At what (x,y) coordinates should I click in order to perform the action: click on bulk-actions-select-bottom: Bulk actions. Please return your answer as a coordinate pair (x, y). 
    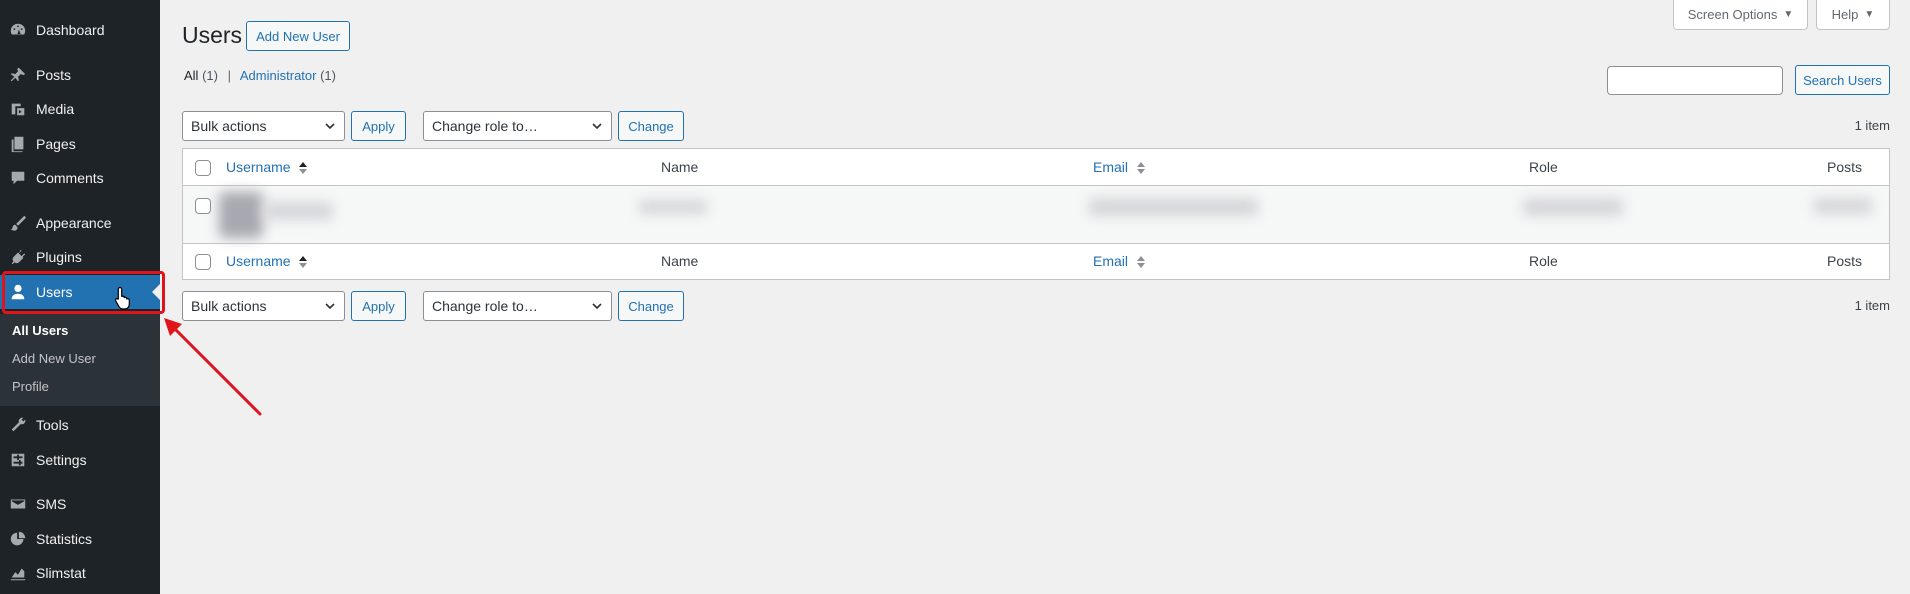
    Looking at the image, I should click on (263, 306).